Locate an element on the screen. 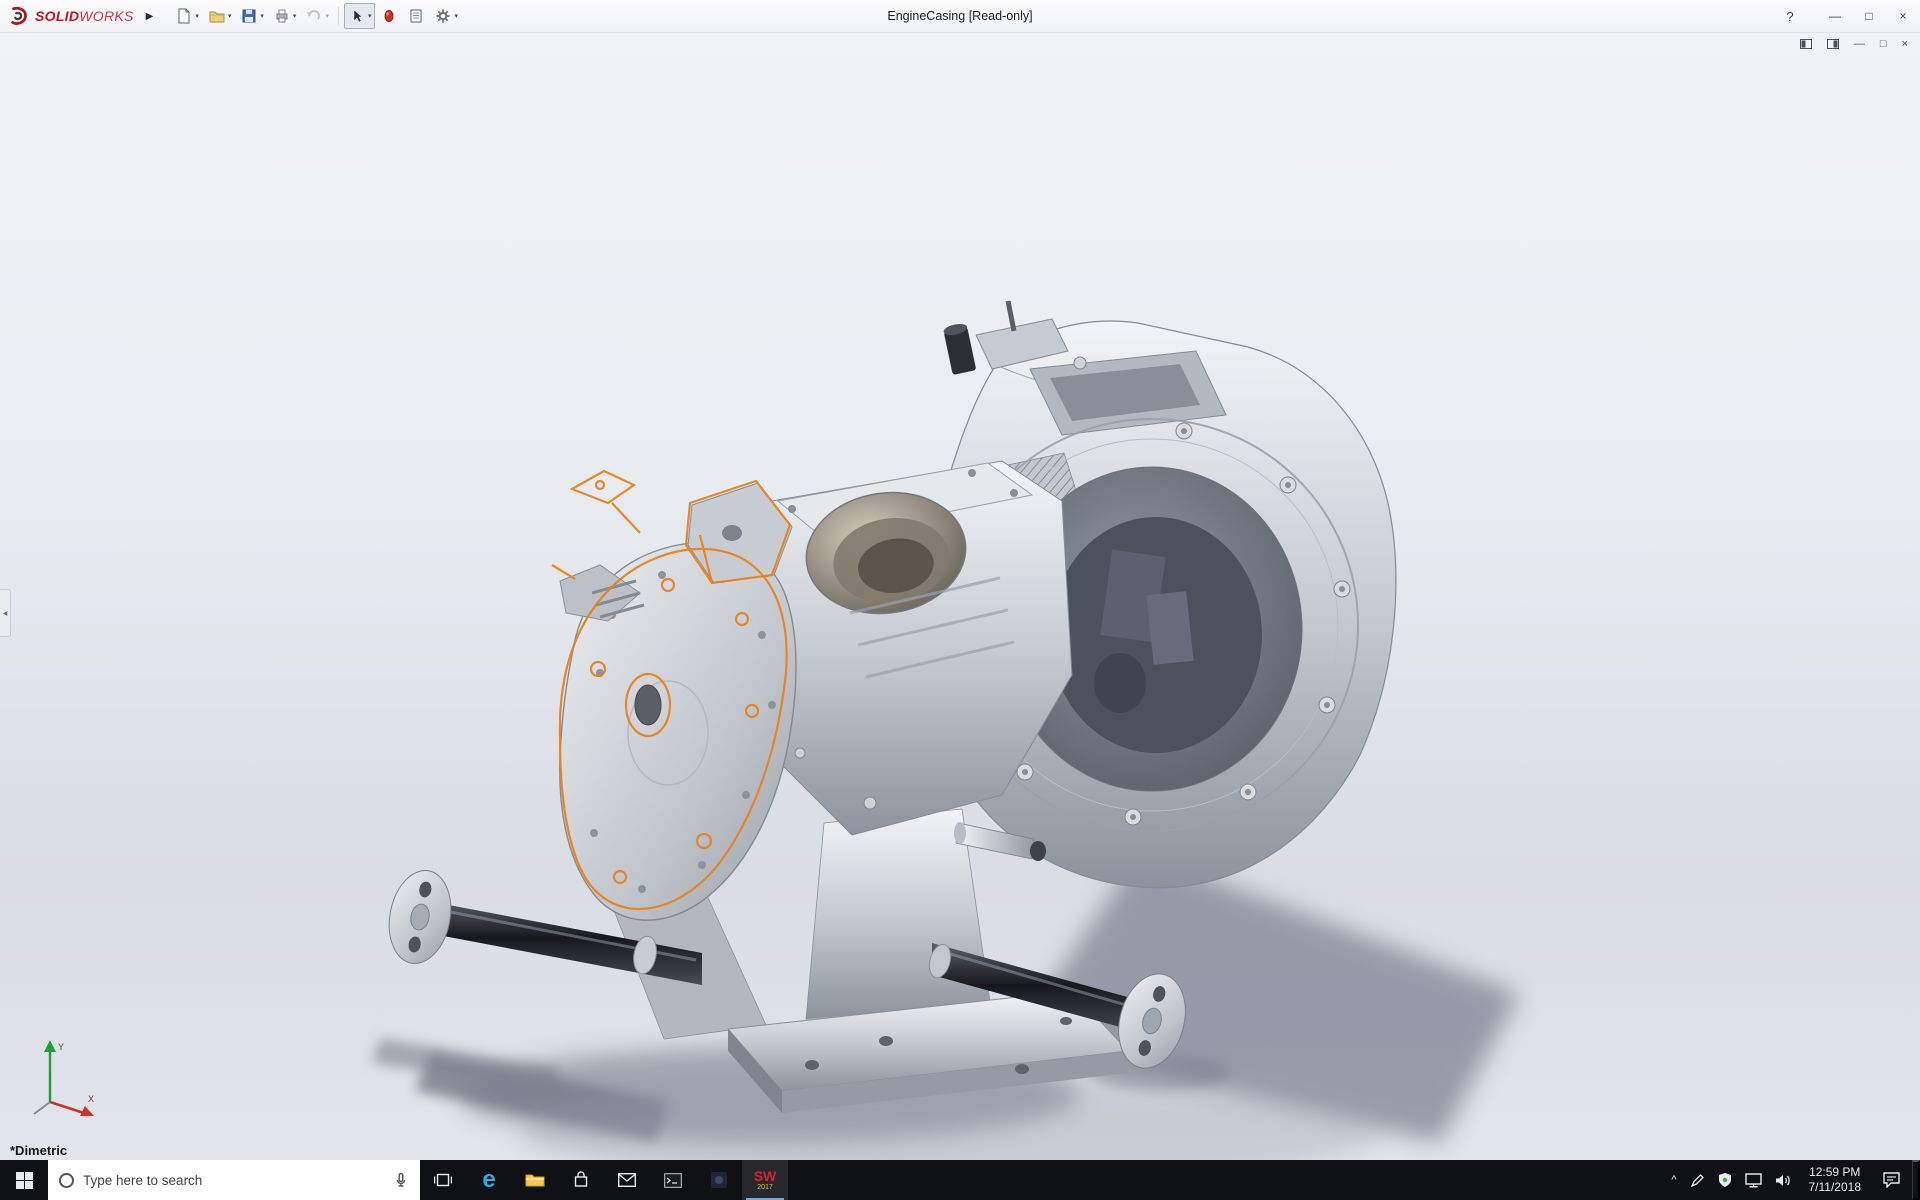 The height and width of the screenshot is (1200, 1920). file-explorer-button is located at coordinates (535, 1180).